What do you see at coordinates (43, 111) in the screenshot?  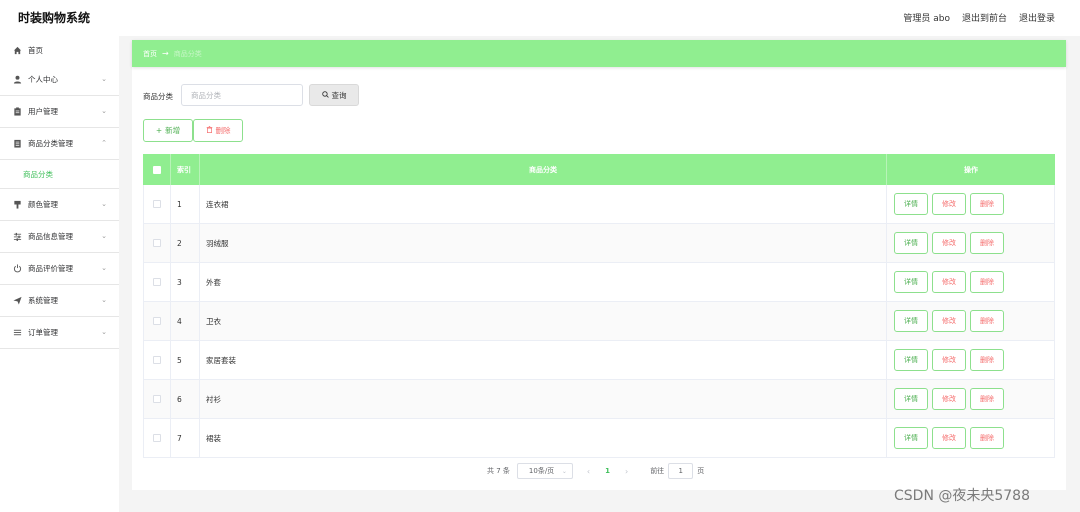 I see `sidebar-item-label: 用户管理` at bounding box center [43, 111].